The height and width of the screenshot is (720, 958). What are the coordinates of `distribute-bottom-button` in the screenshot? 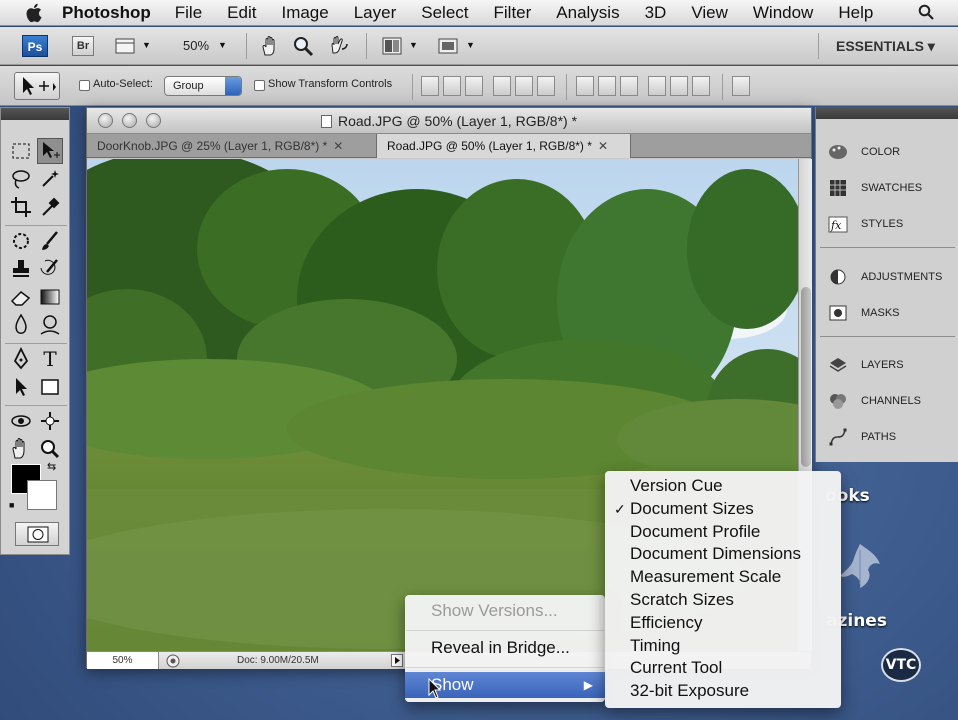 It's located at (629, 86).